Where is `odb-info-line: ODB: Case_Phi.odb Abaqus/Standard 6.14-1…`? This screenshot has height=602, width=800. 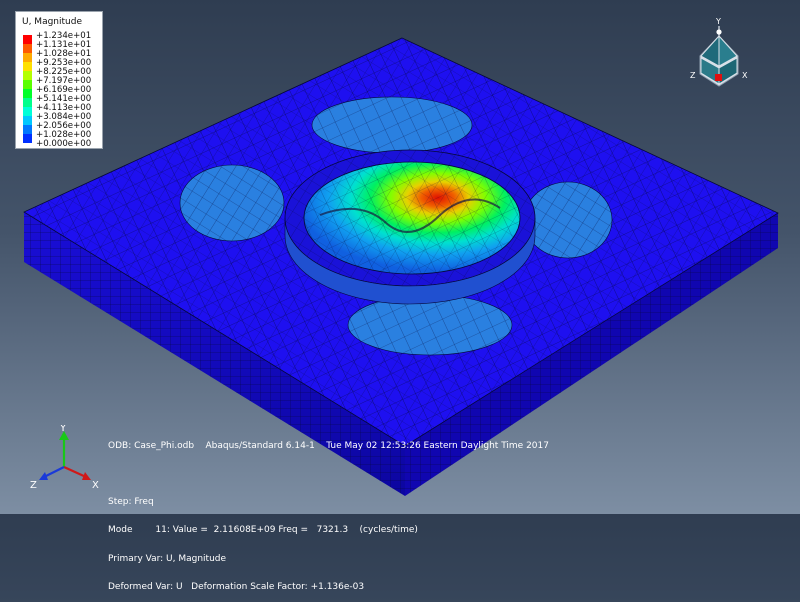
odb-info-line: ODB: Case_Phi.odb Abaqus/Standard 6.14-1… is located at coordinates (328, 445).